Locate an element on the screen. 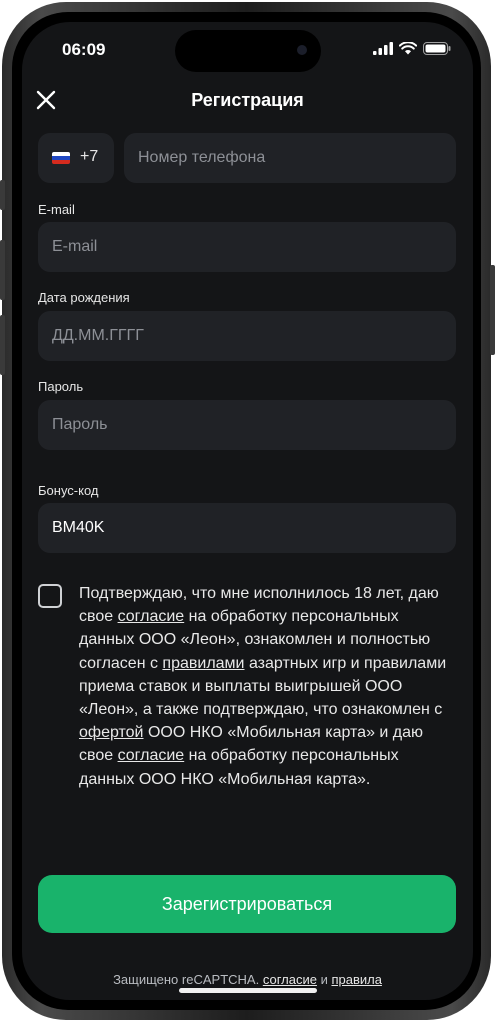  bonus-code-value: BM40K is located at coordinates (78, 527).